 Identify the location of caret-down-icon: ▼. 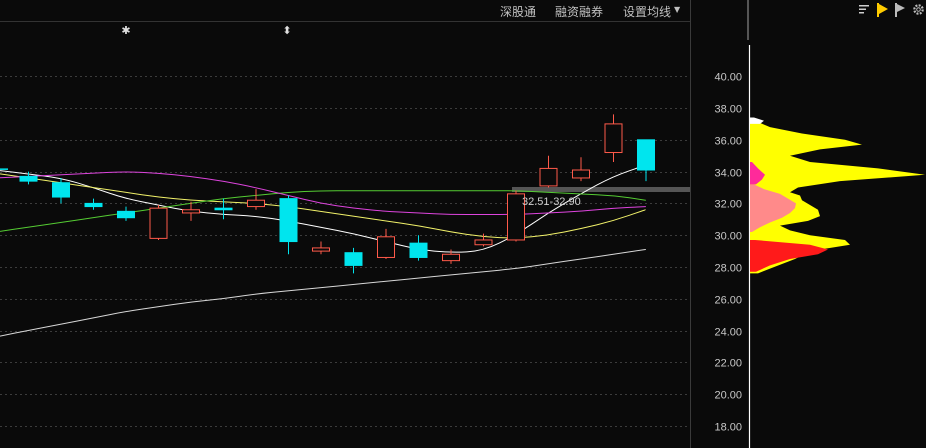
(677, 9).